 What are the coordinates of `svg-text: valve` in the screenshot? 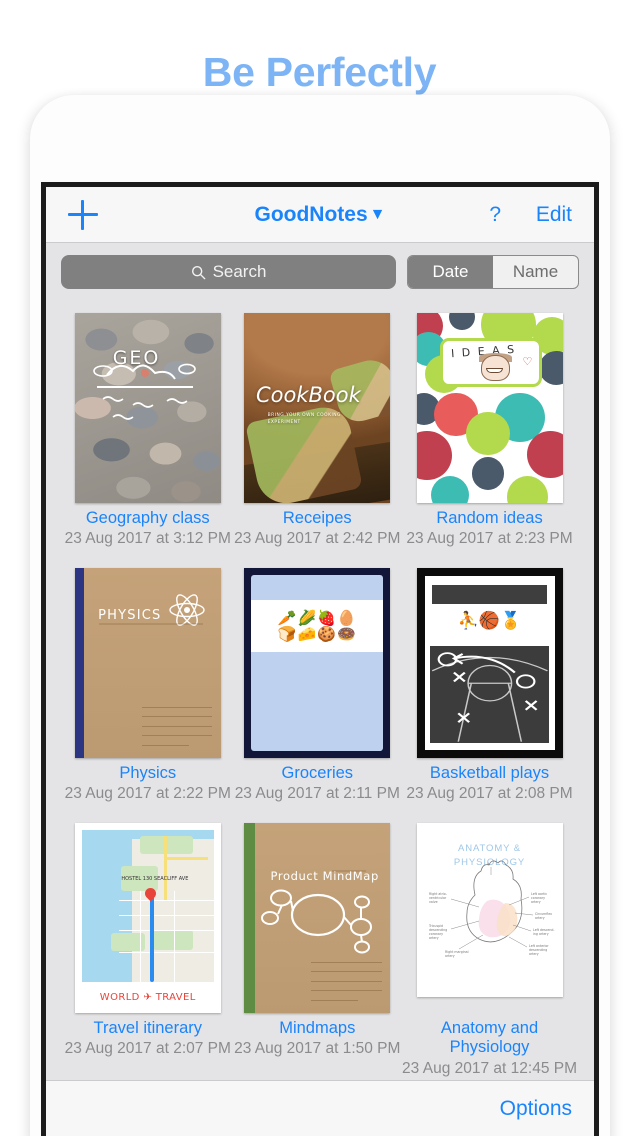 It's located at (433, 902).